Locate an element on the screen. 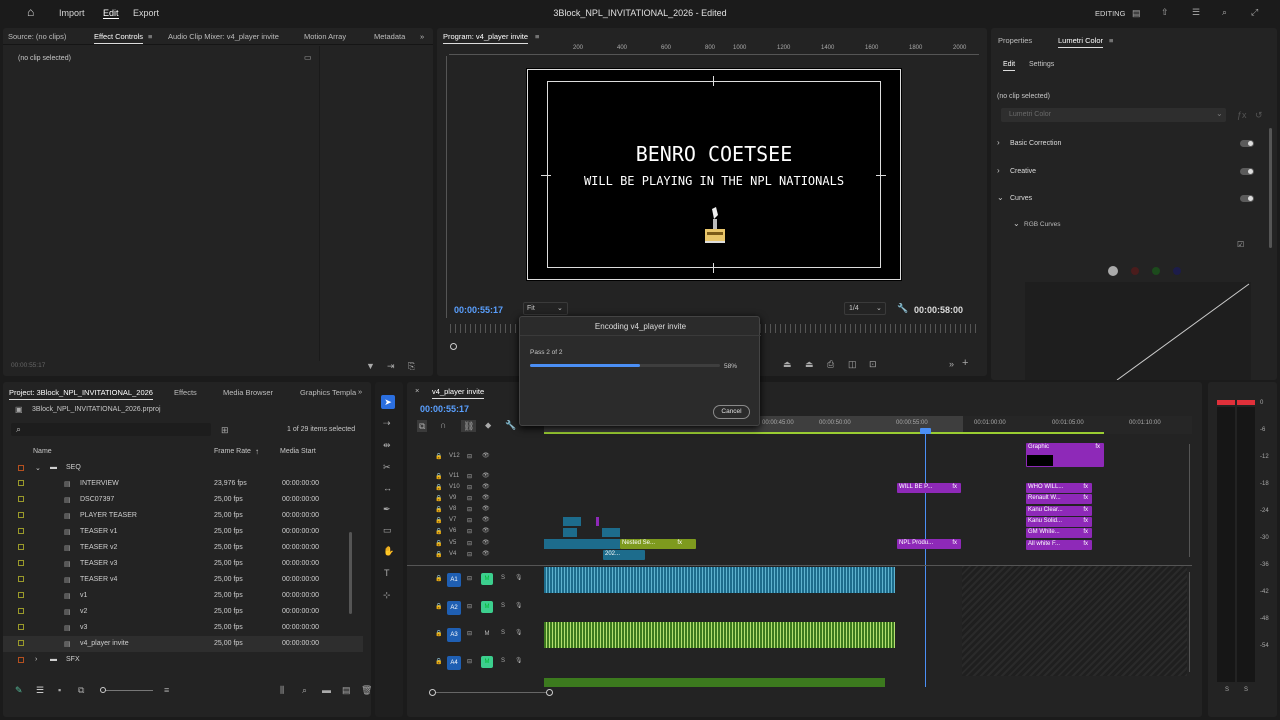 Image resolution: width=1280 pixels, height=720 pixels. selection-tool-icon: ➤ is located at coordinates (388, 402).